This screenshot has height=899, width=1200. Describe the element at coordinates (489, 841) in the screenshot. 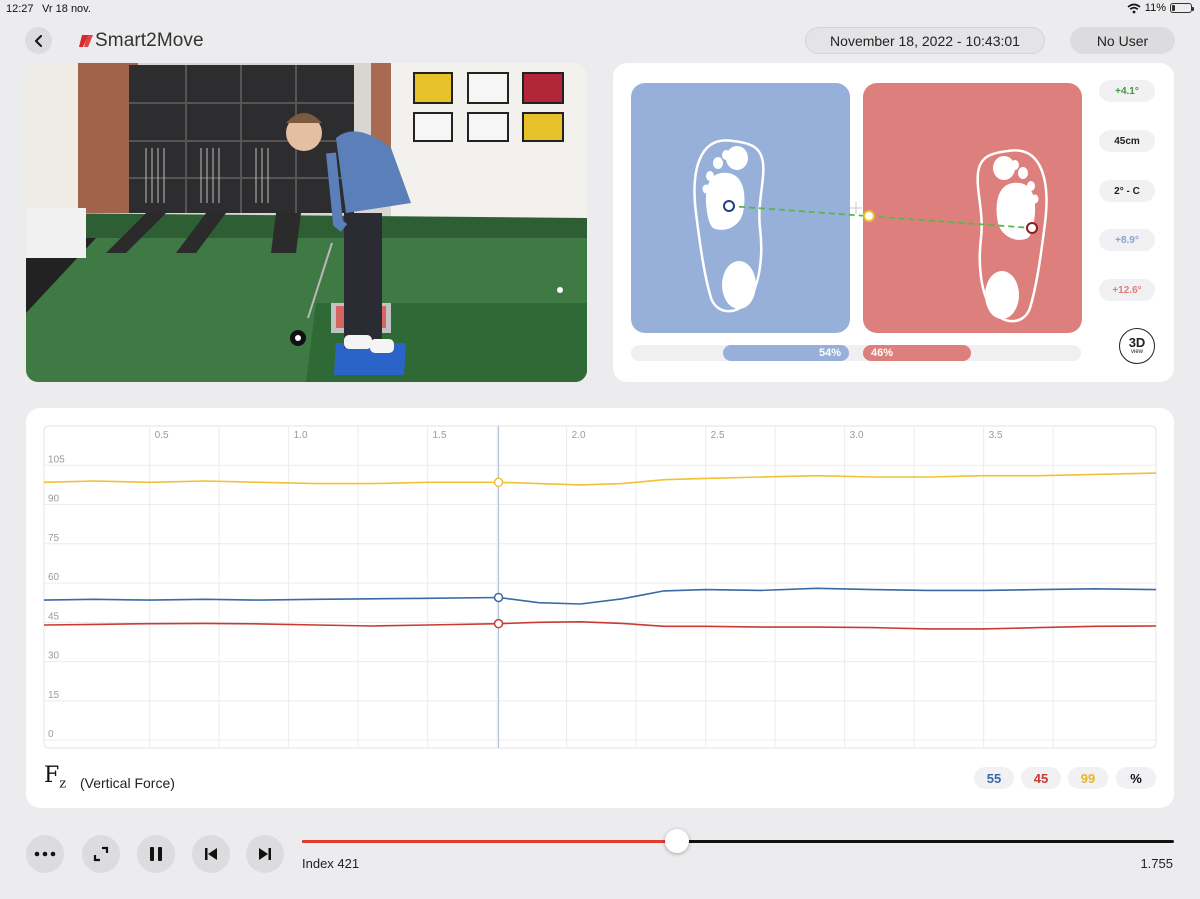

I see `timeline-progress` at that location.